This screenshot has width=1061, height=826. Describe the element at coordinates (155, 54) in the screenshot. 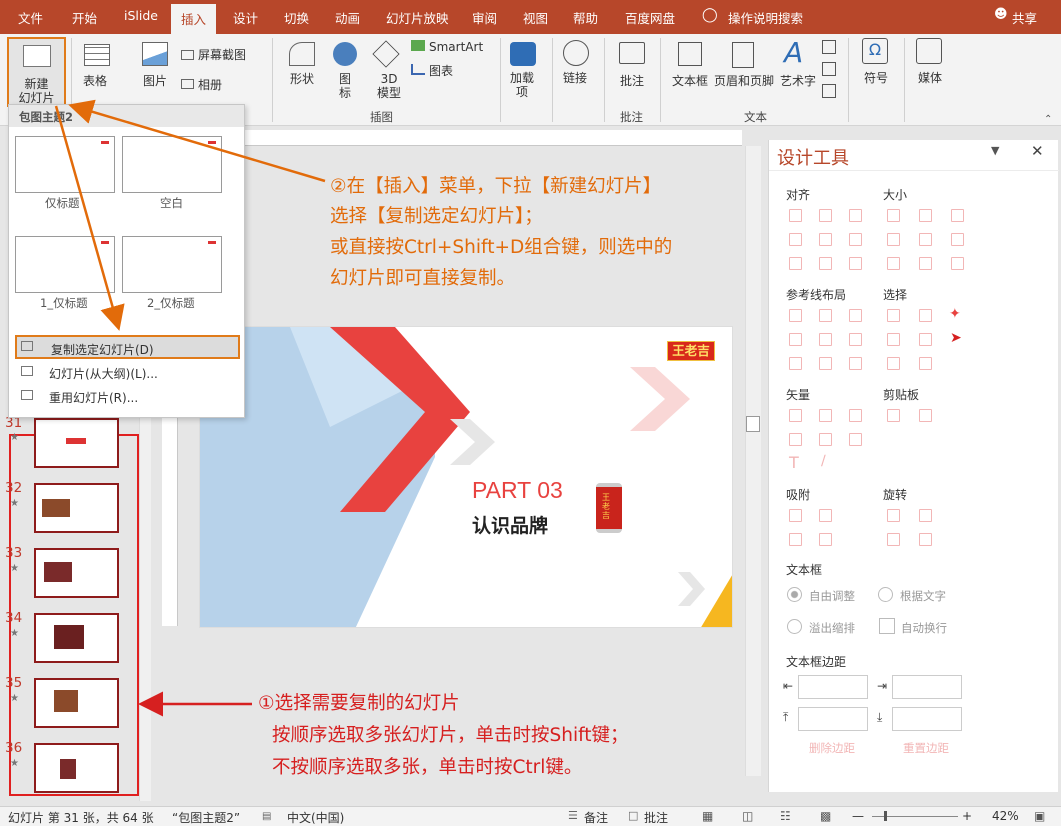

I see `picture-icon` at that location.